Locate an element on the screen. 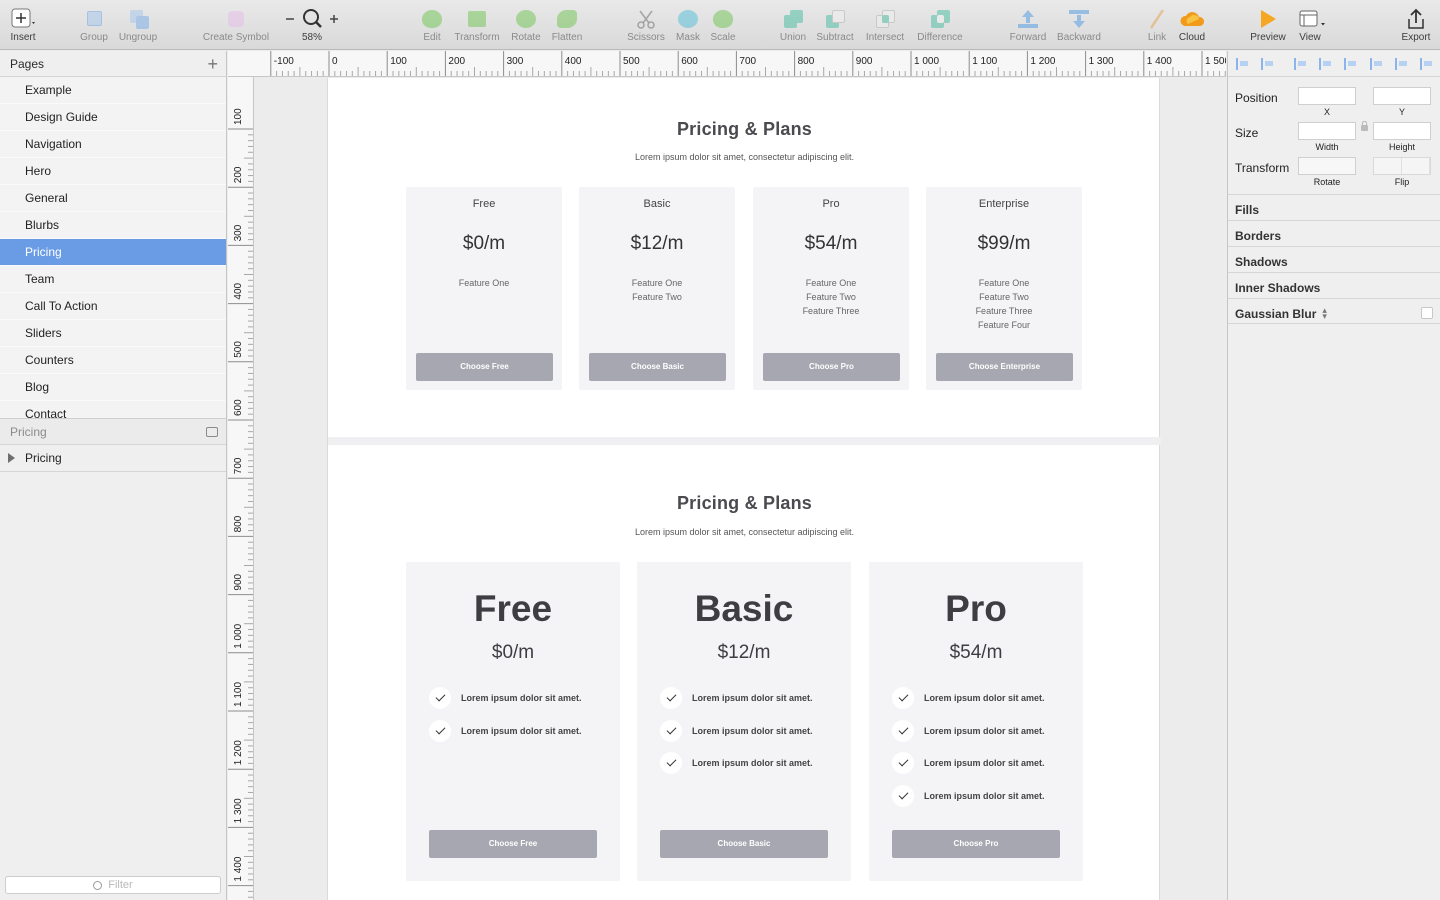 This screenshot has width=1440, height=900. scale-button: Scale is located at coordinates (723, 25).